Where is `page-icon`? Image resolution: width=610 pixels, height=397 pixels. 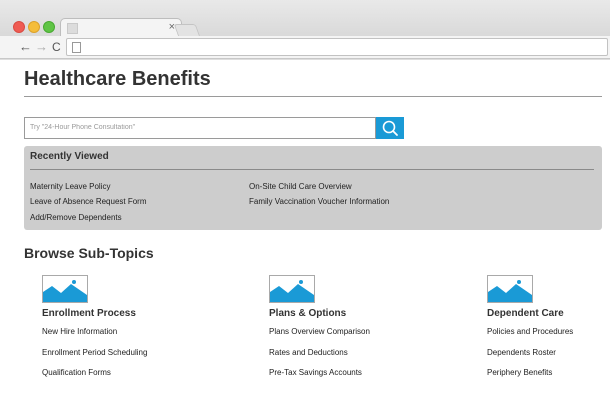
page-icon is located at coordinates (76, 47).